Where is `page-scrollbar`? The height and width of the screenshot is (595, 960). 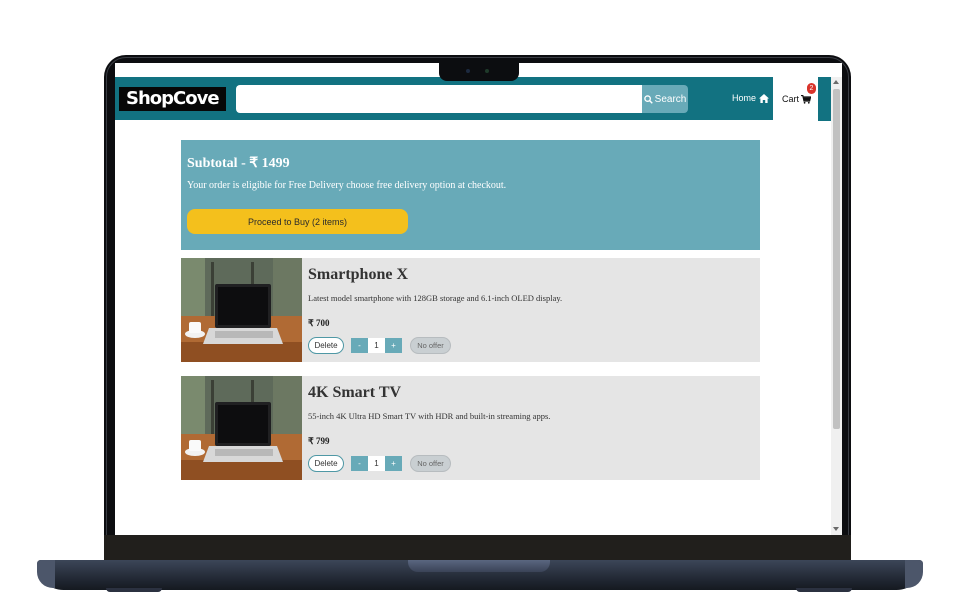 page-scrollbar is located at coordinates (836, 306).